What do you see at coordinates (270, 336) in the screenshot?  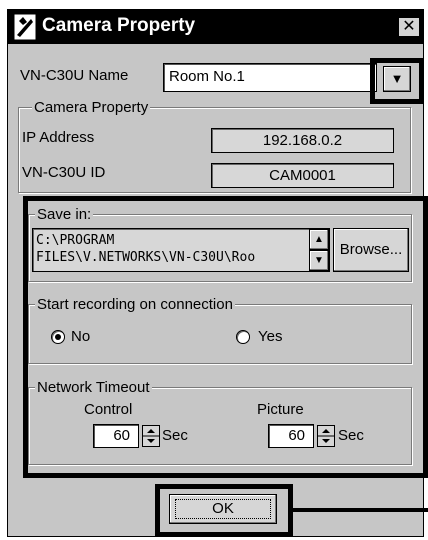 I see `radio-yes-label: Yes` at bounding box center [270, 336].